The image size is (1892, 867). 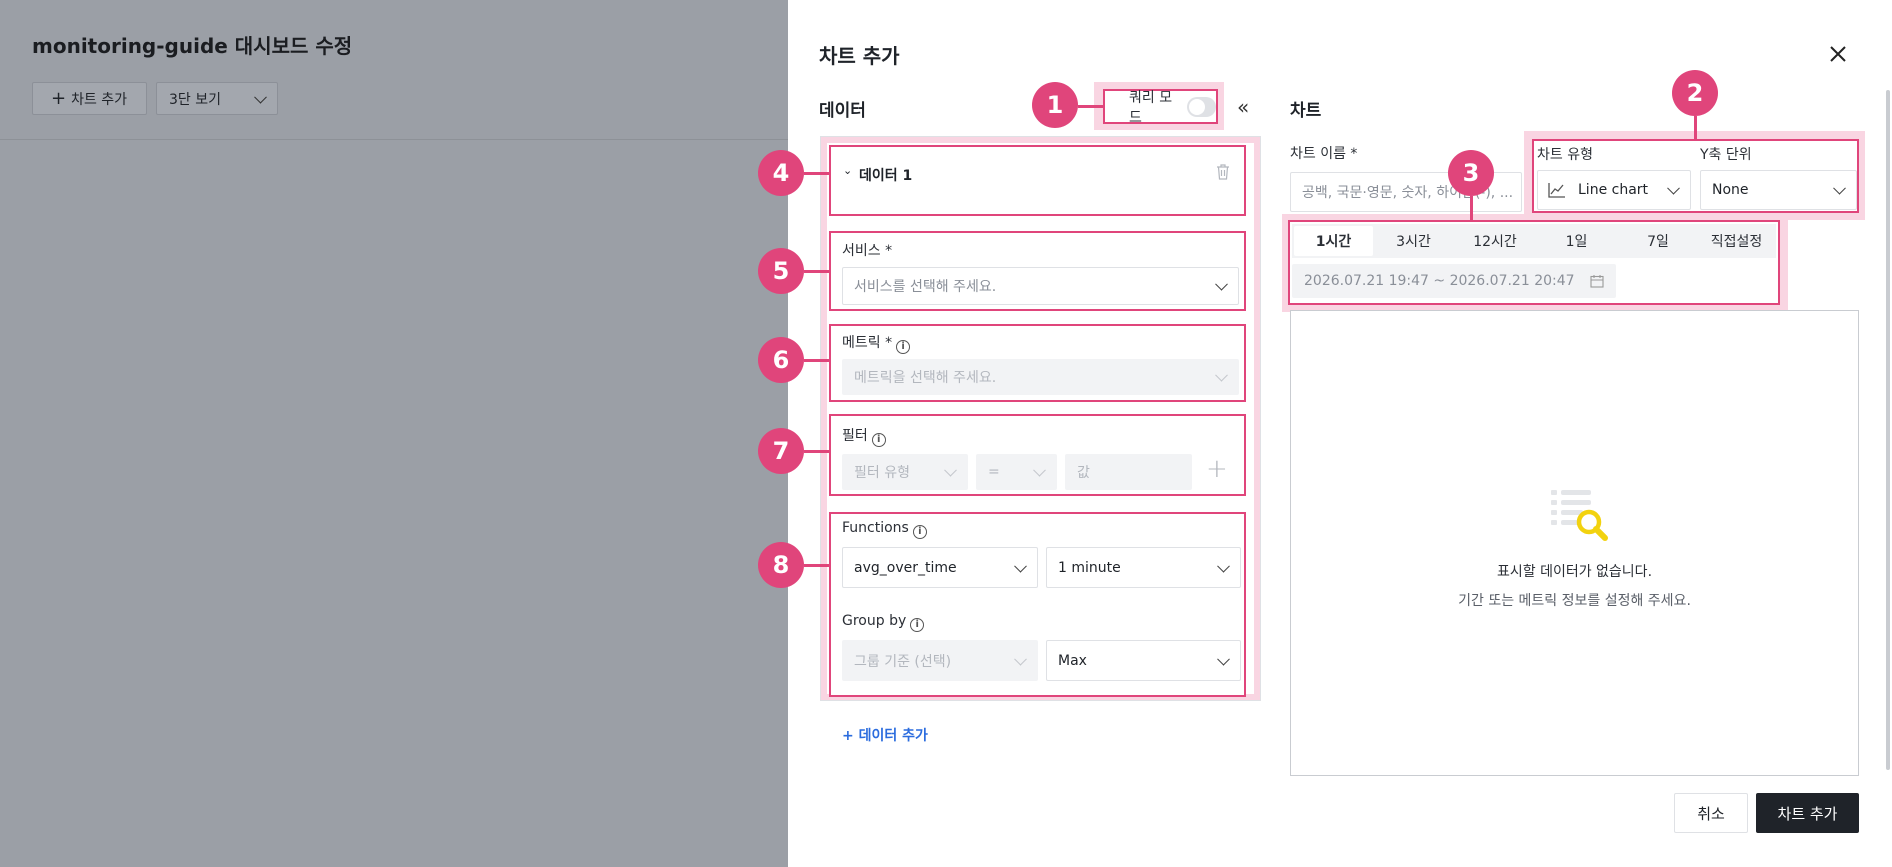 I want to click on date-range-value: 2026.07.21 19:47 ~ 2026.07.21 20:47, so click(x=1439, y=281).